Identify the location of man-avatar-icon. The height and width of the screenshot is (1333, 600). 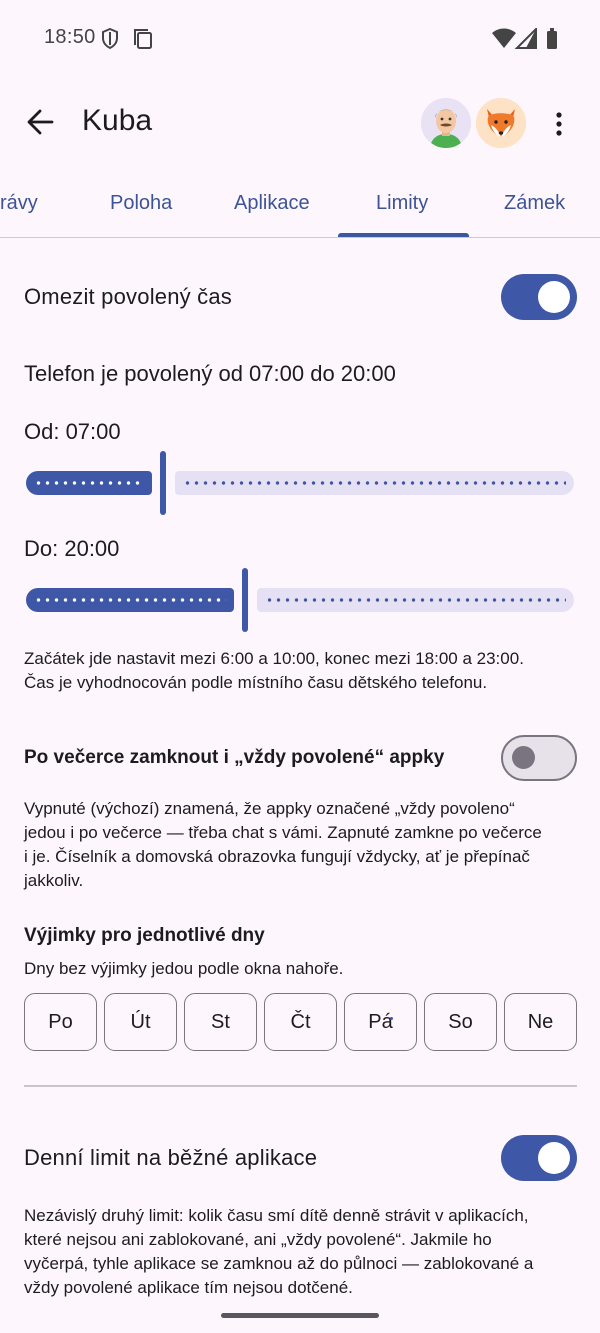
(446, 123).